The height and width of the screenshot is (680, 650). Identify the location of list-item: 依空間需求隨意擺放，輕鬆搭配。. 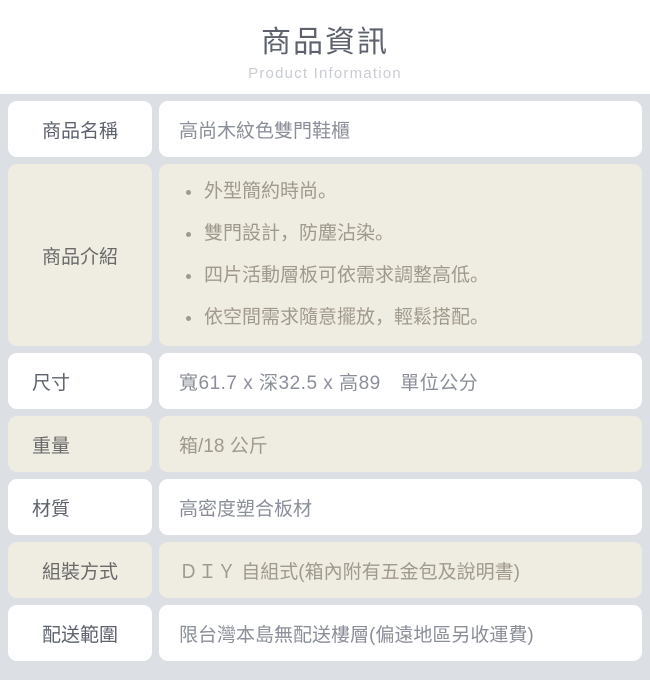
(406, 318).